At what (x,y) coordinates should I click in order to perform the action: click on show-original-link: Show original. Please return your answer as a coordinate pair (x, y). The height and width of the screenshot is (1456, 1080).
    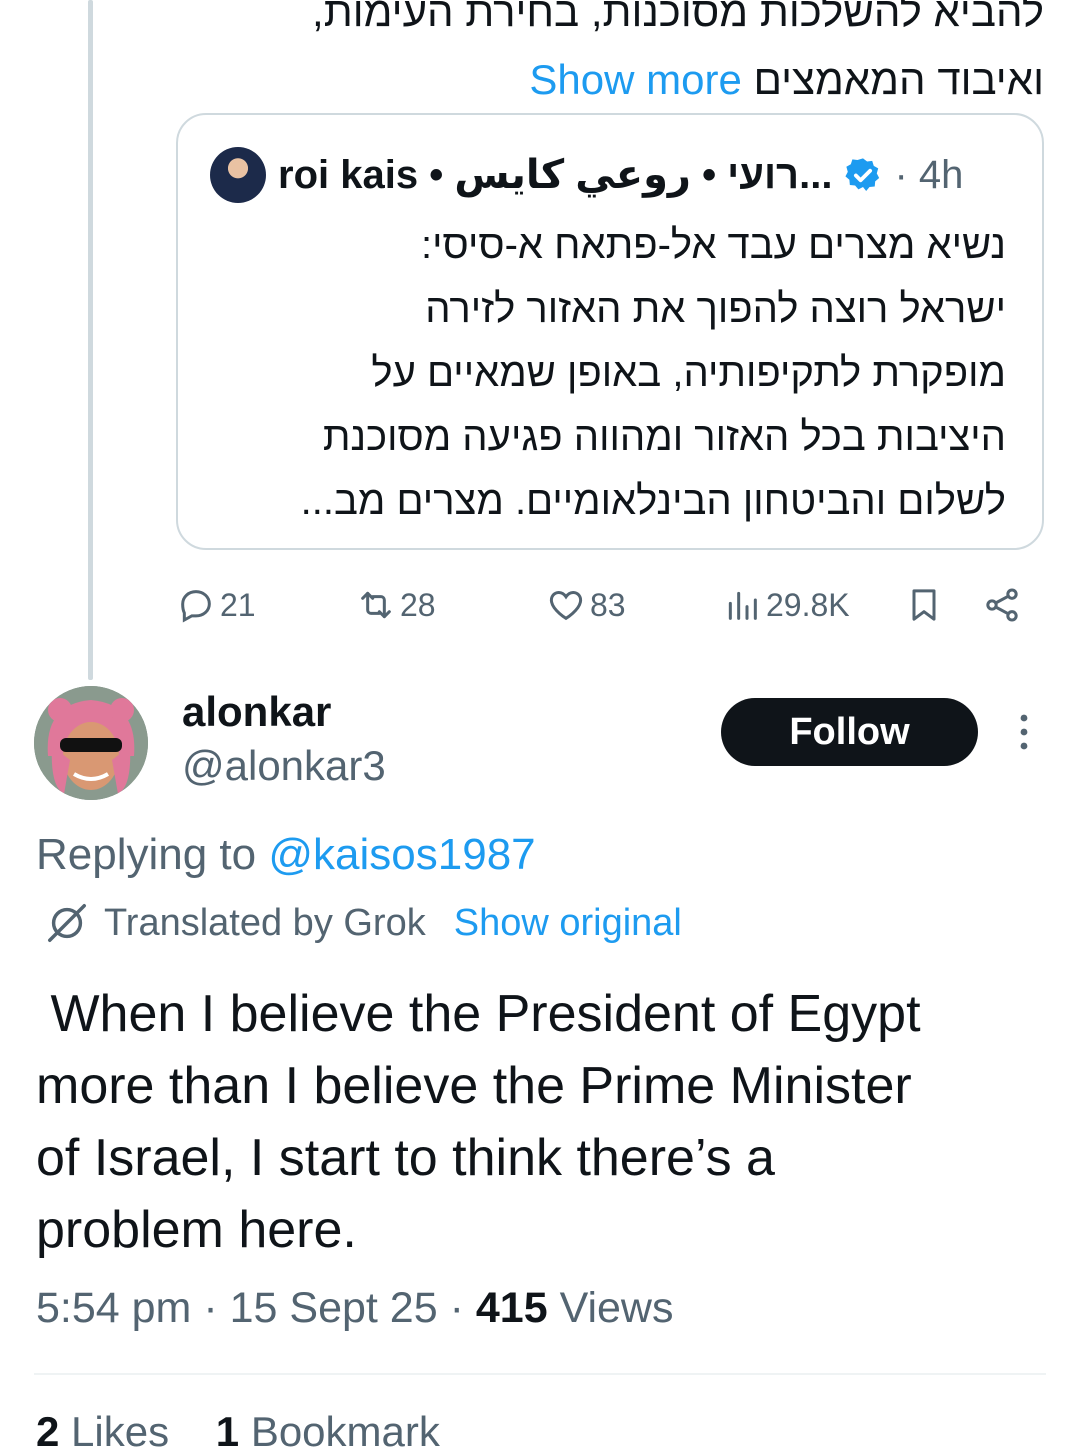
    Looking at the image, I should click on (568, 923).